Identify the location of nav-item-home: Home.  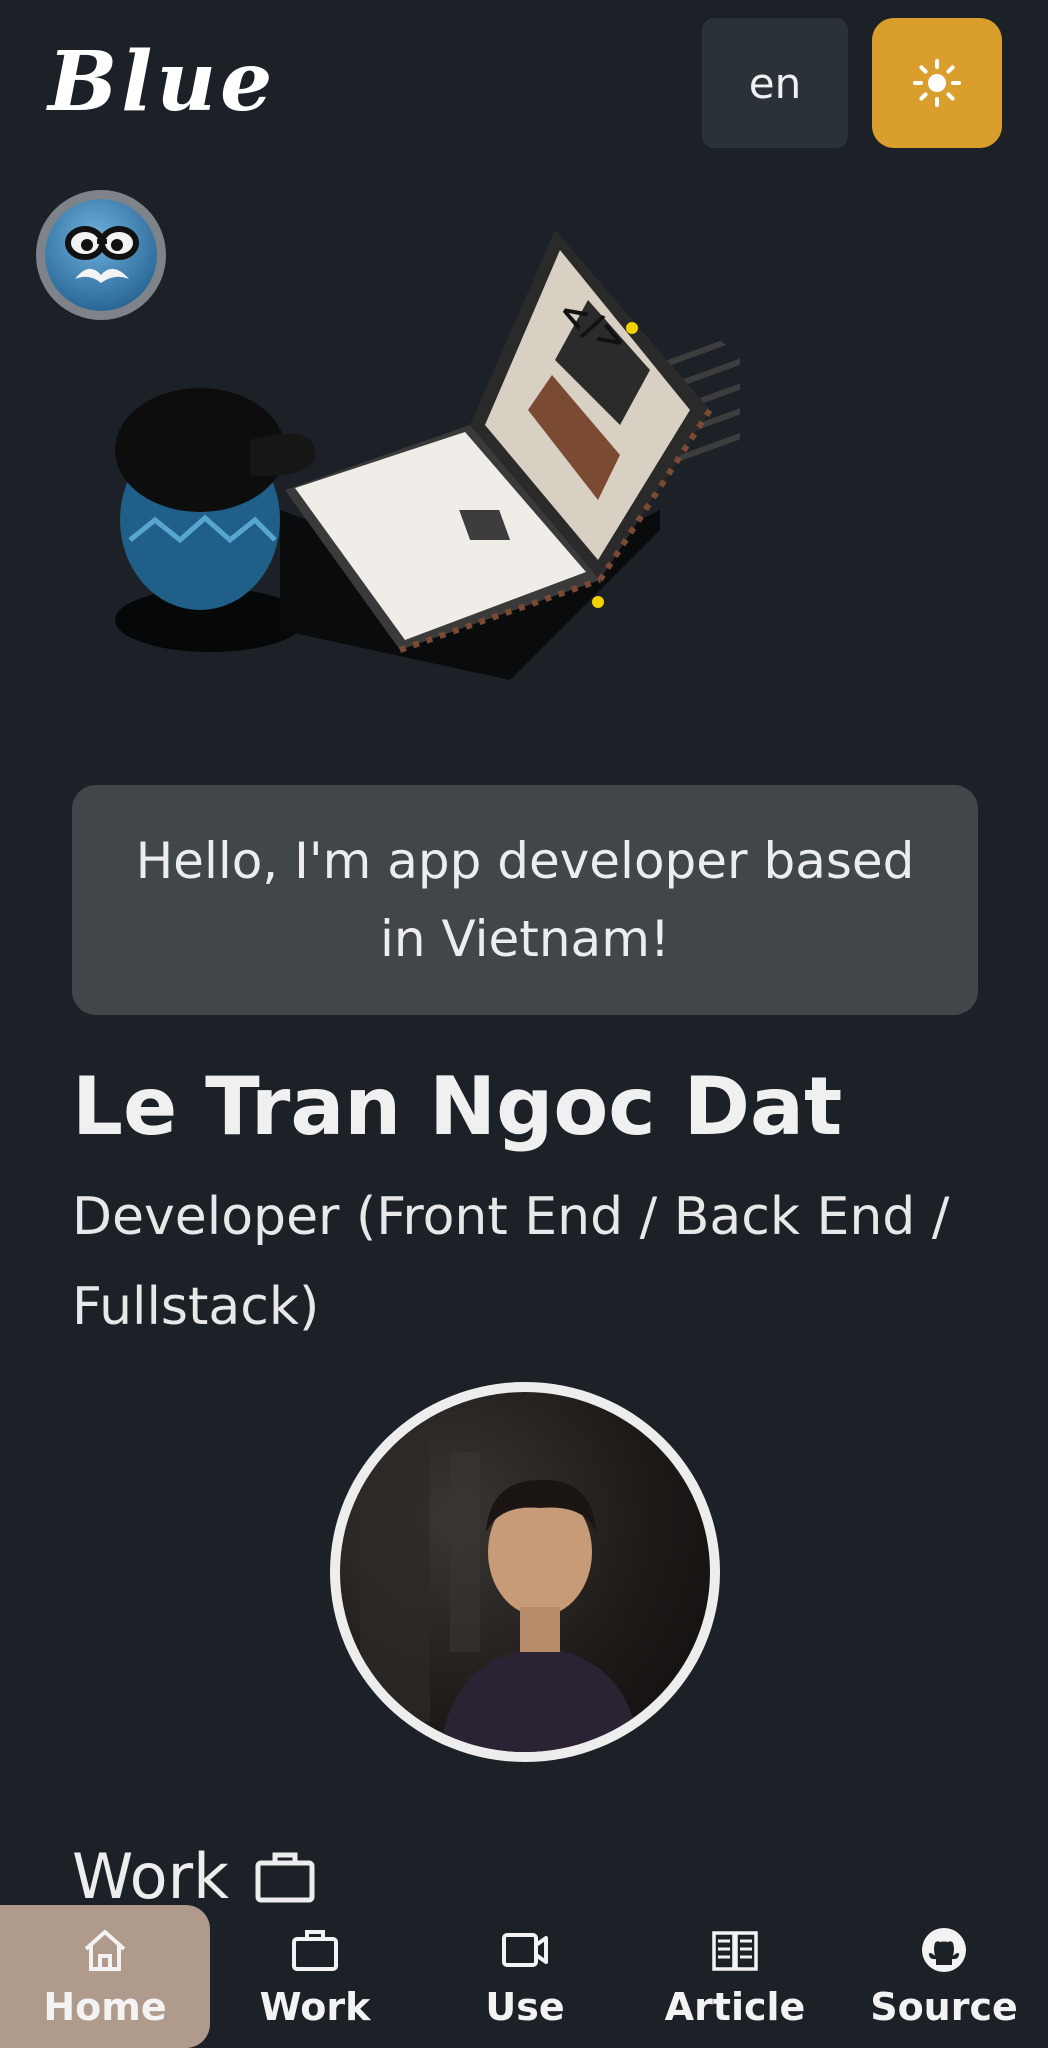
(105, 1976).